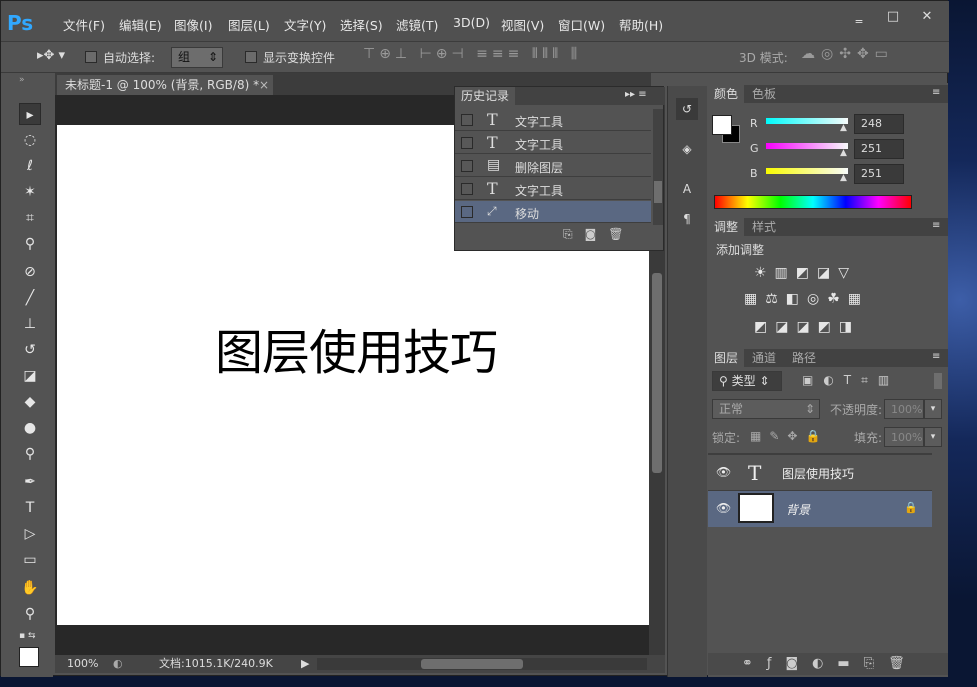 The width and height of the screenshot is (977, 687). What do you see at coordinates (789, 436) in the screenshot?
I see `lock-icons: ▦✎✥🔒` at bounding box center [789, 436].